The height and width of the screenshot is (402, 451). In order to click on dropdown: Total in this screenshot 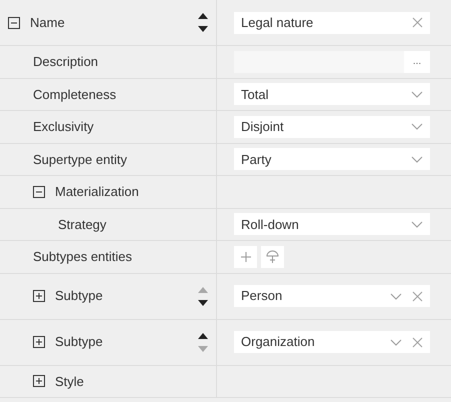, I will do `click(332, 94)`.